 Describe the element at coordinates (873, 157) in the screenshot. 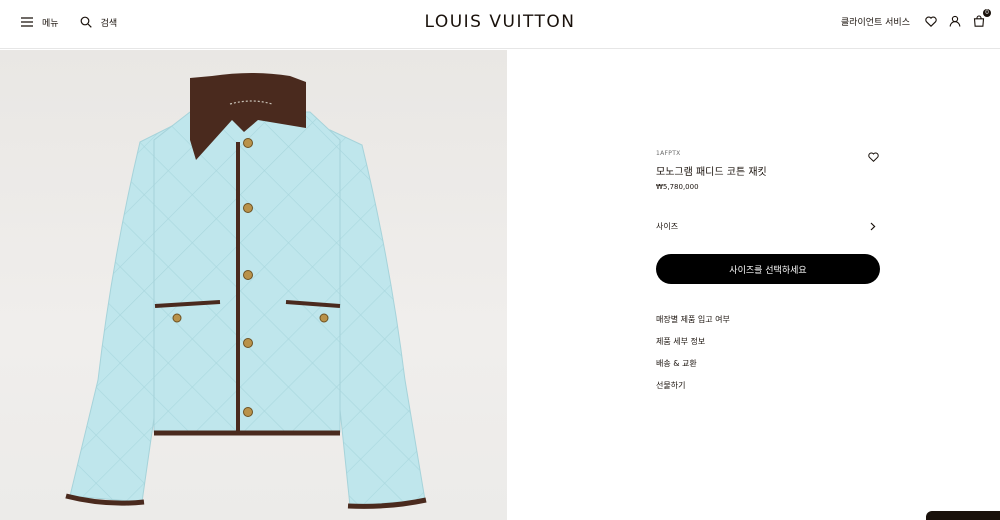

I see `wishlist-heart-icon` at that location.